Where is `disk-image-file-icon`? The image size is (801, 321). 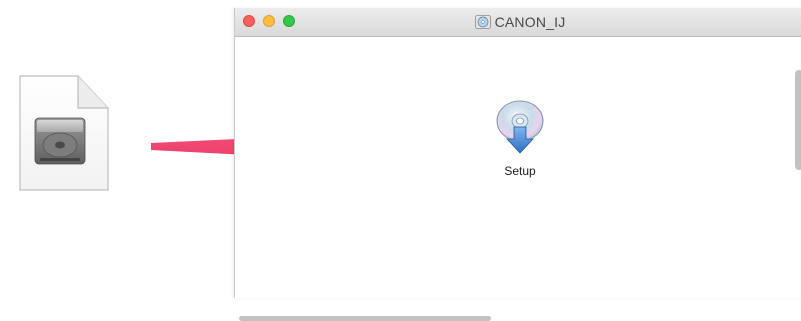 disk-image-file-icon is located at coordinates (64, 133).